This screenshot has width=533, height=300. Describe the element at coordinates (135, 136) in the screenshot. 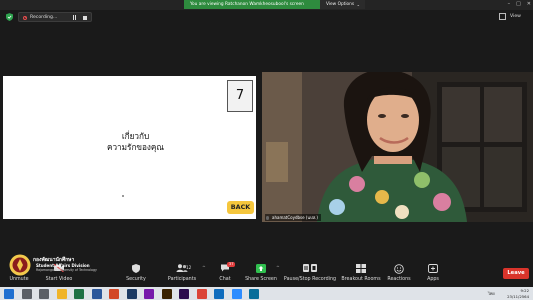

I see `slide-heading-line-1: เกี่ยวกับ` at that location.